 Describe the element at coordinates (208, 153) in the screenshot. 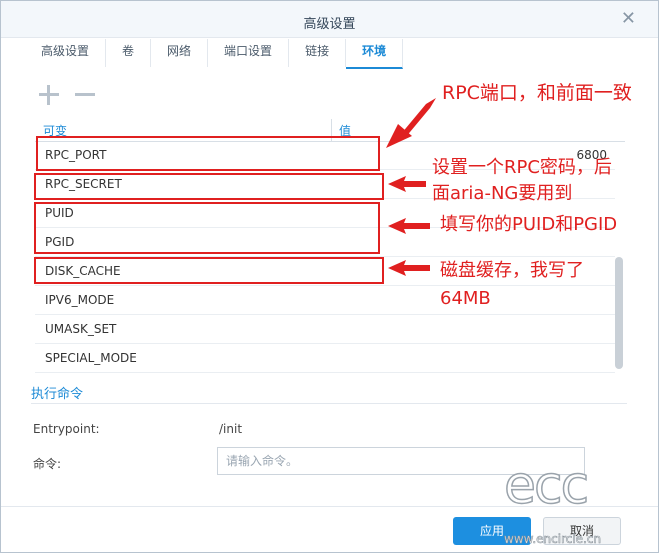

I see `highlight-rpc-port` at that location.